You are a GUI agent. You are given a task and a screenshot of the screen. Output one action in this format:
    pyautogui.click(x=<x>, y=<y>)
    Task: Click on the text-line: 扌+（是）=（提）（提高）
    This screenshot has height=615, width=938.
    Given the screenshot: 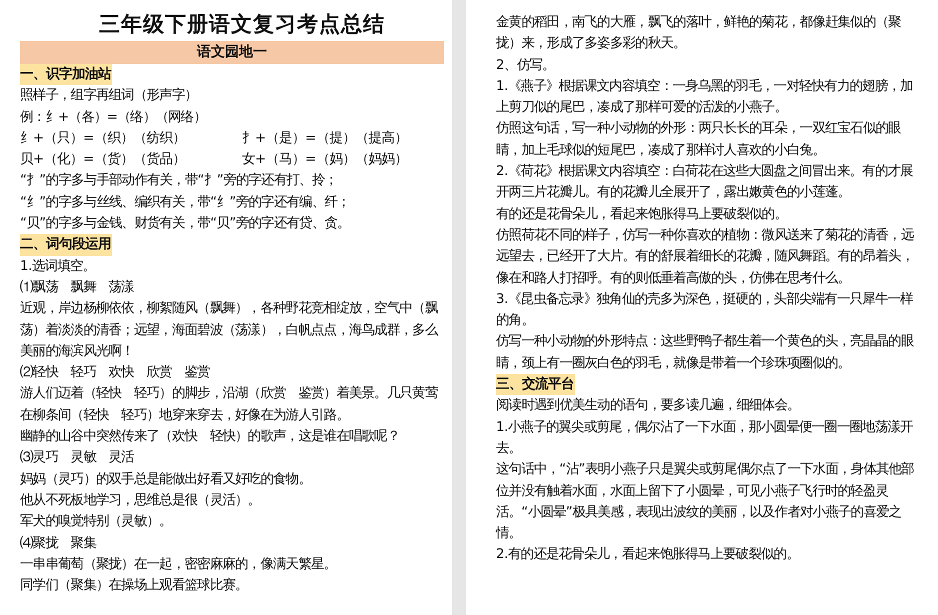 What is the action you would take?
    pyautogui.click(x=325, y=139)
    